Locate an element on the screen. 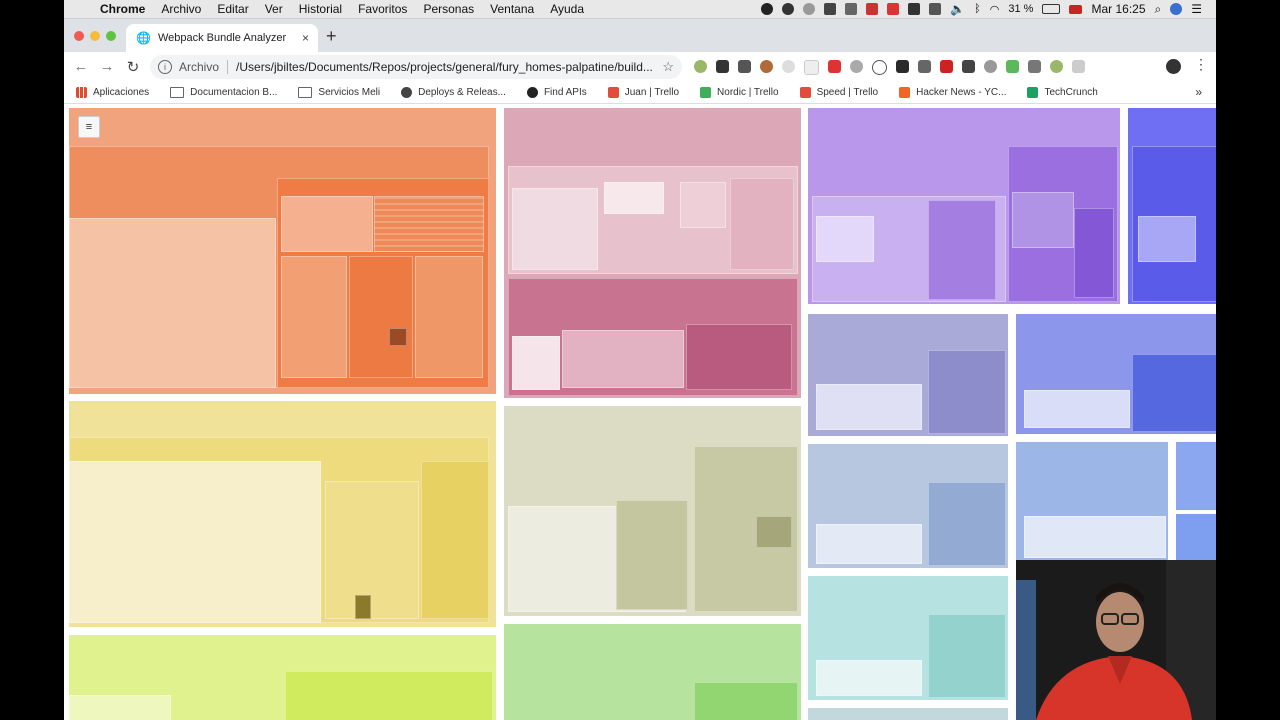 This screenshot has width=1280, height=720. sidebar-toggle-button: ≡ is located at coordinates (89, 127).